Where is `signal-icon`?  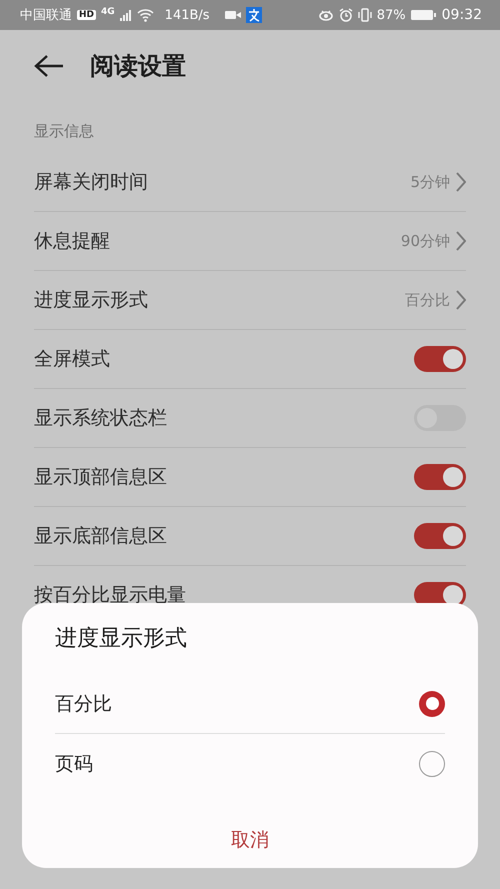
signal-icon is located at coordinates (126, 15).